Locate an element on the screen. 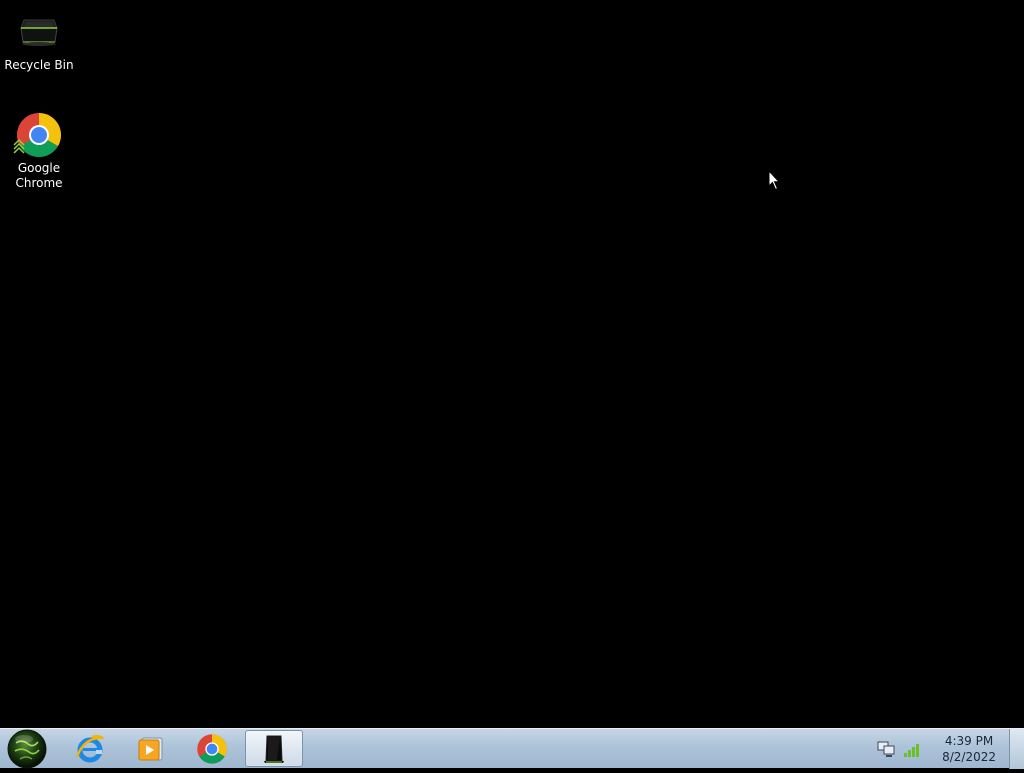 The width and height of the screenshot is (1024, 773). system-clock: 4:39 PM 8/2/2022 is located at coordinates (969, 749).